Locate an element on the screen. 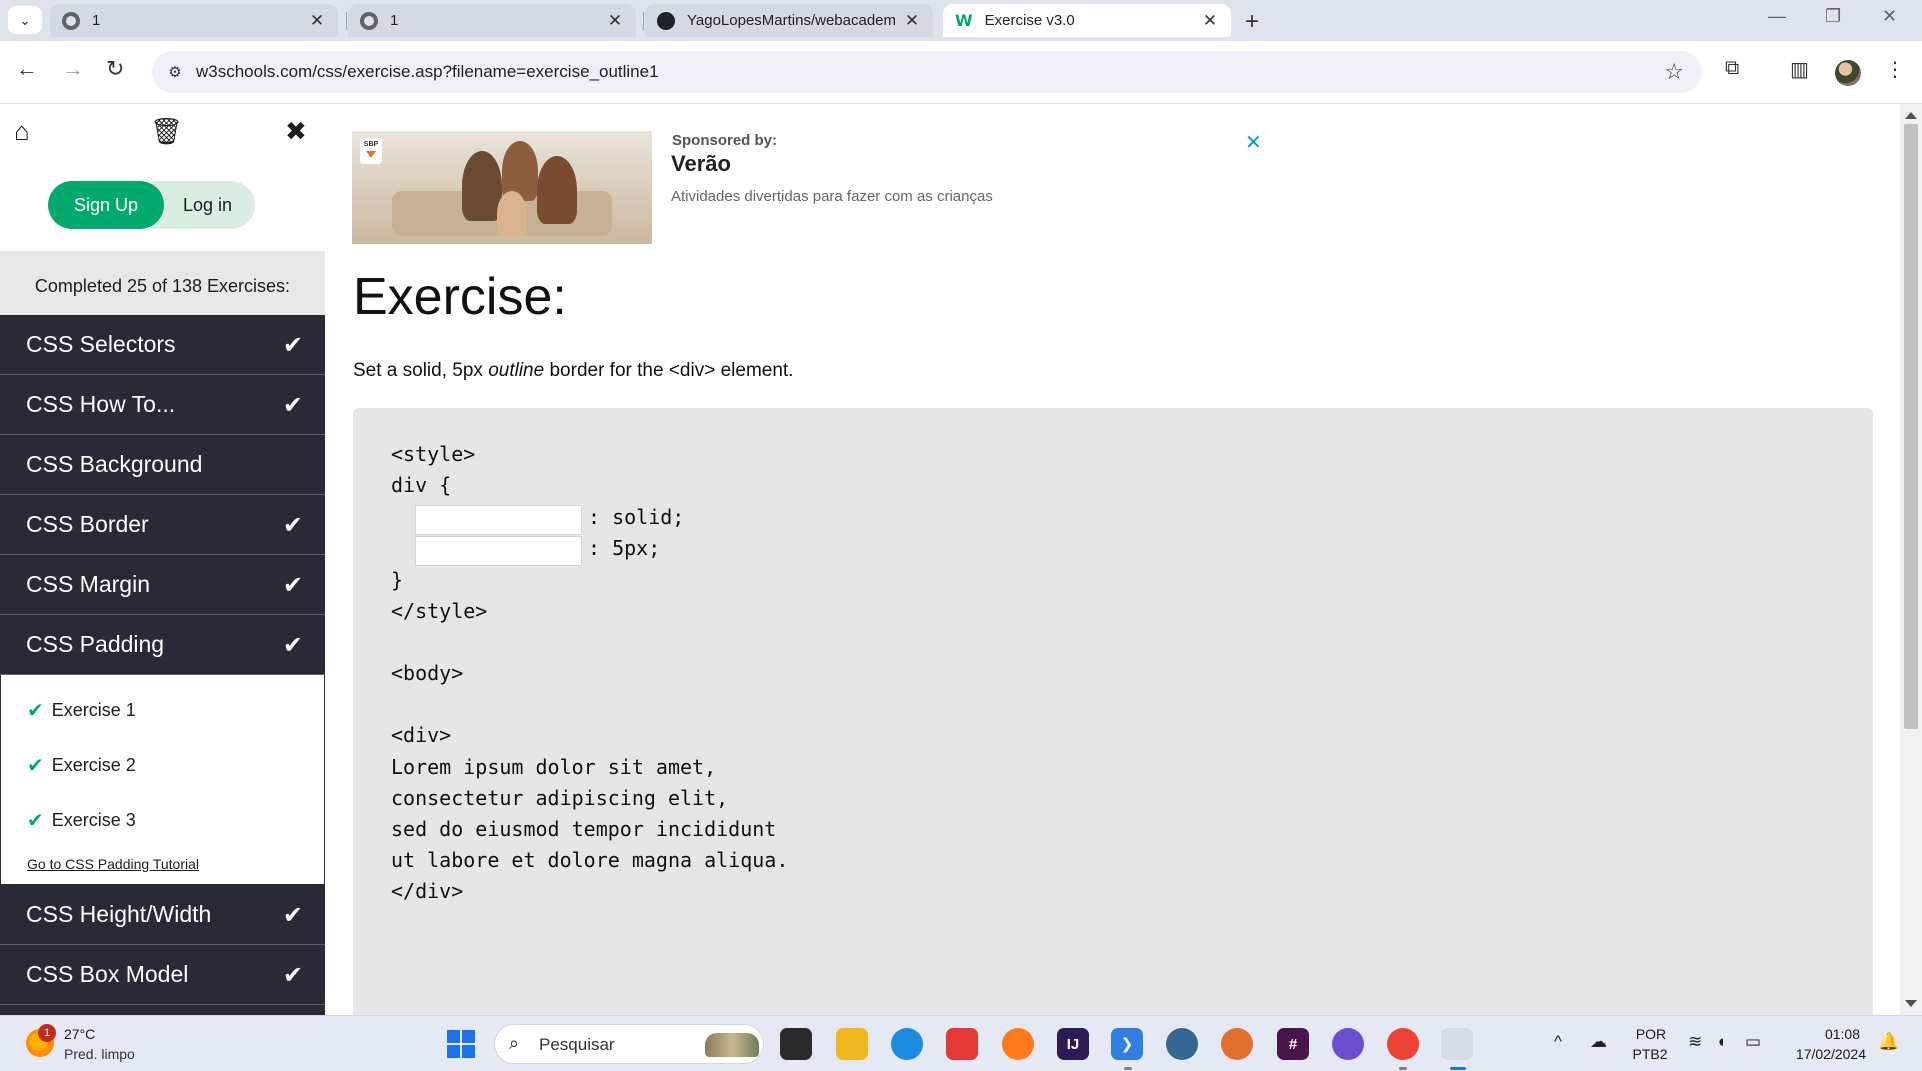 This screenshot has width=1922, height=1071. wifi-icon: ≋ is located at coordinates (1695, 1042).